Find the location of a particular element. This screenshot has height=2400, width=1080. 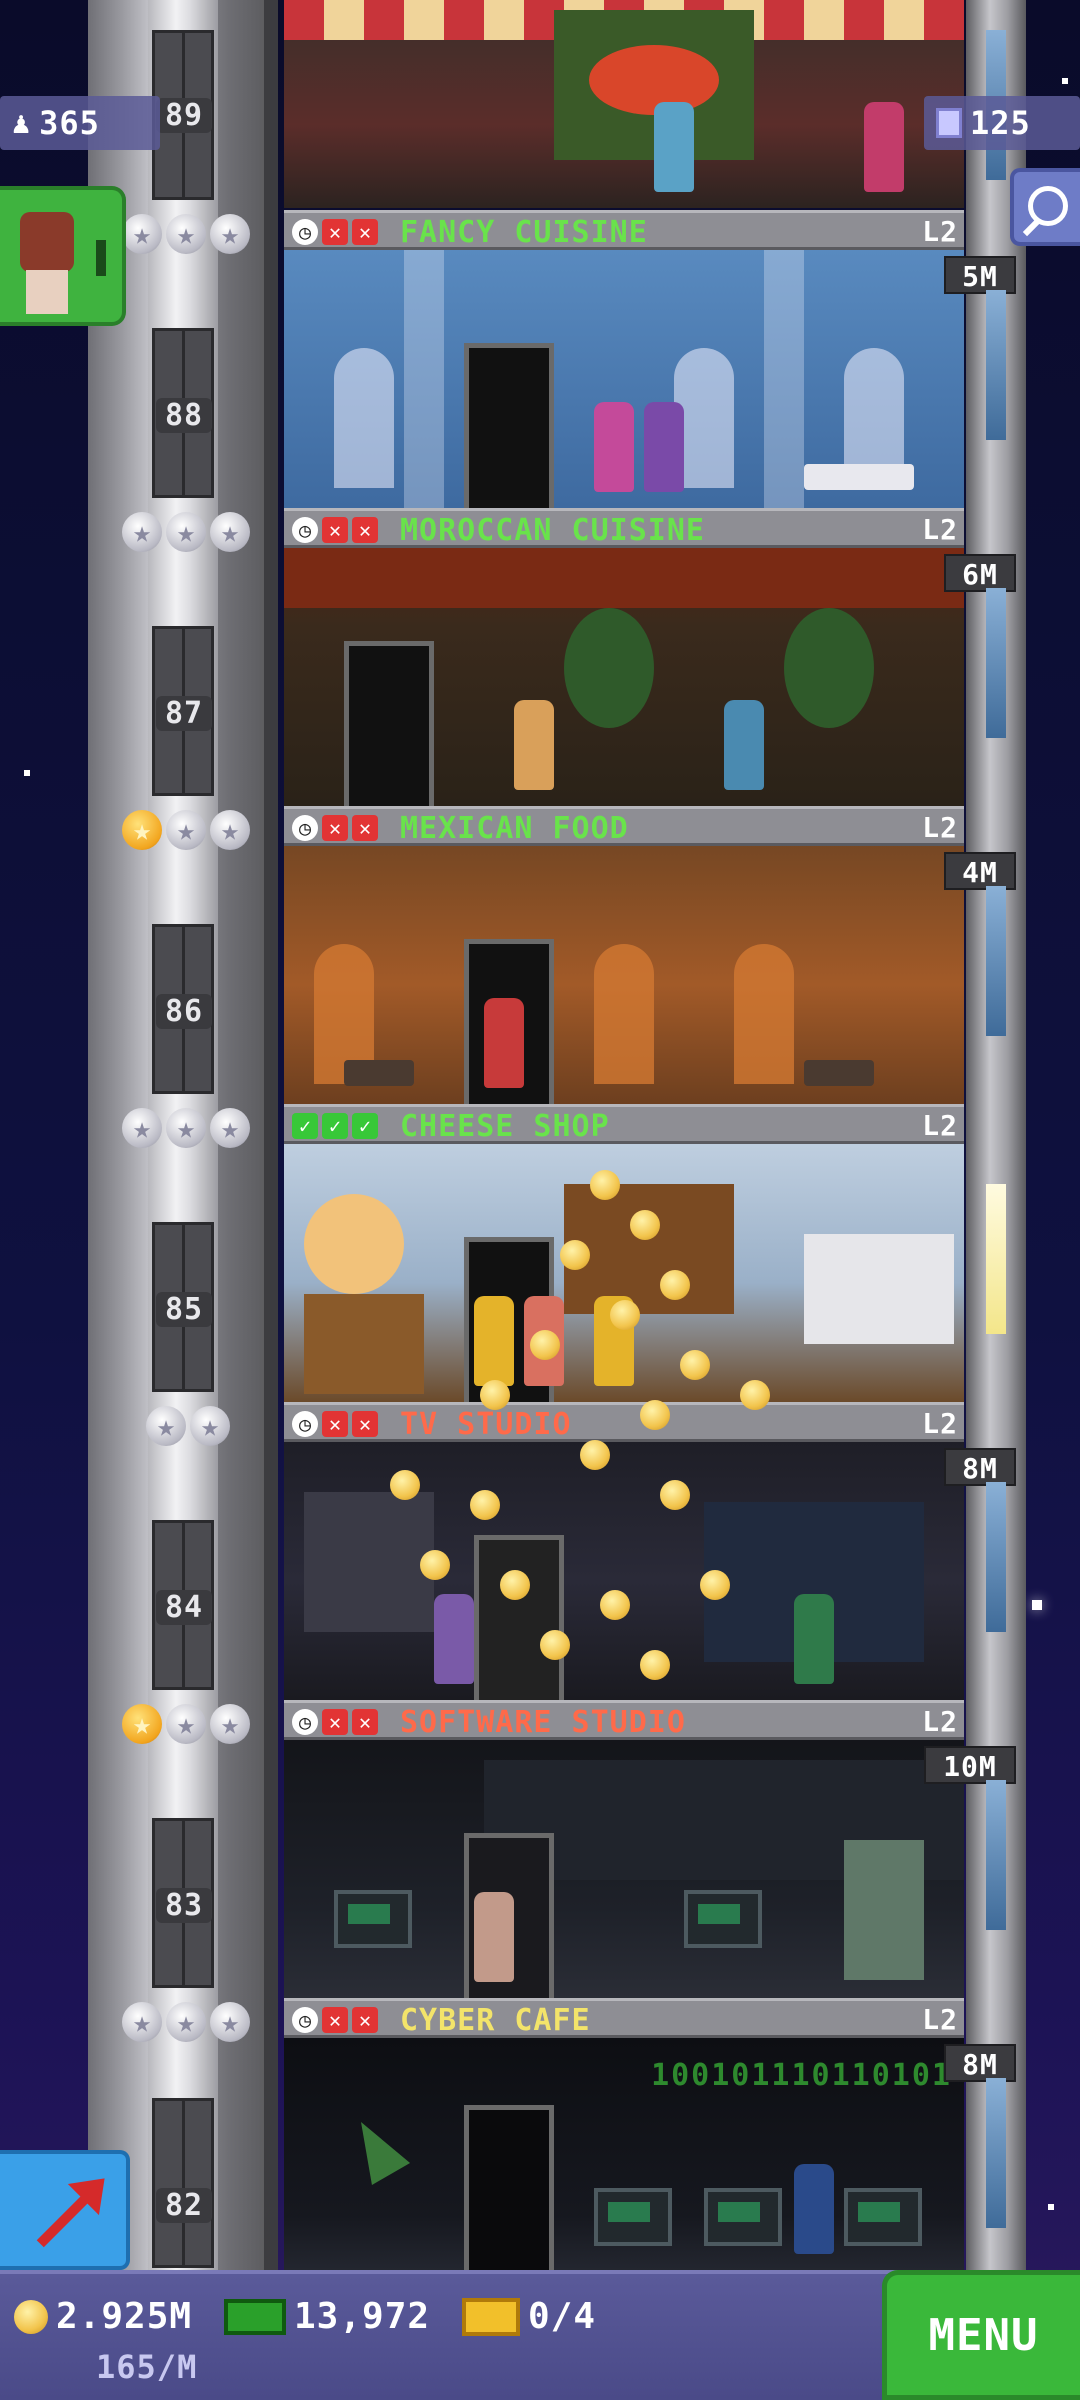

floor-86: ★ ★ ★ 86 ◷ ✕ ✕ MEXICAN FOOD L2 4M is located at coordinates (554, 955).